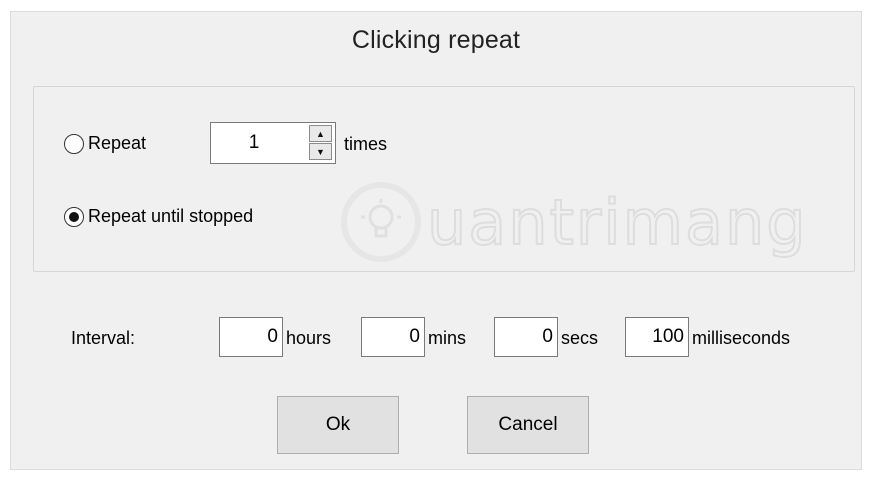 Image resolution: width=870 pixels, height=477 pixels. What do you see at coordinates (74, 216) in the screenshot?
I see `repeat-until-stopped-radio` at bounding box center [74, 216].